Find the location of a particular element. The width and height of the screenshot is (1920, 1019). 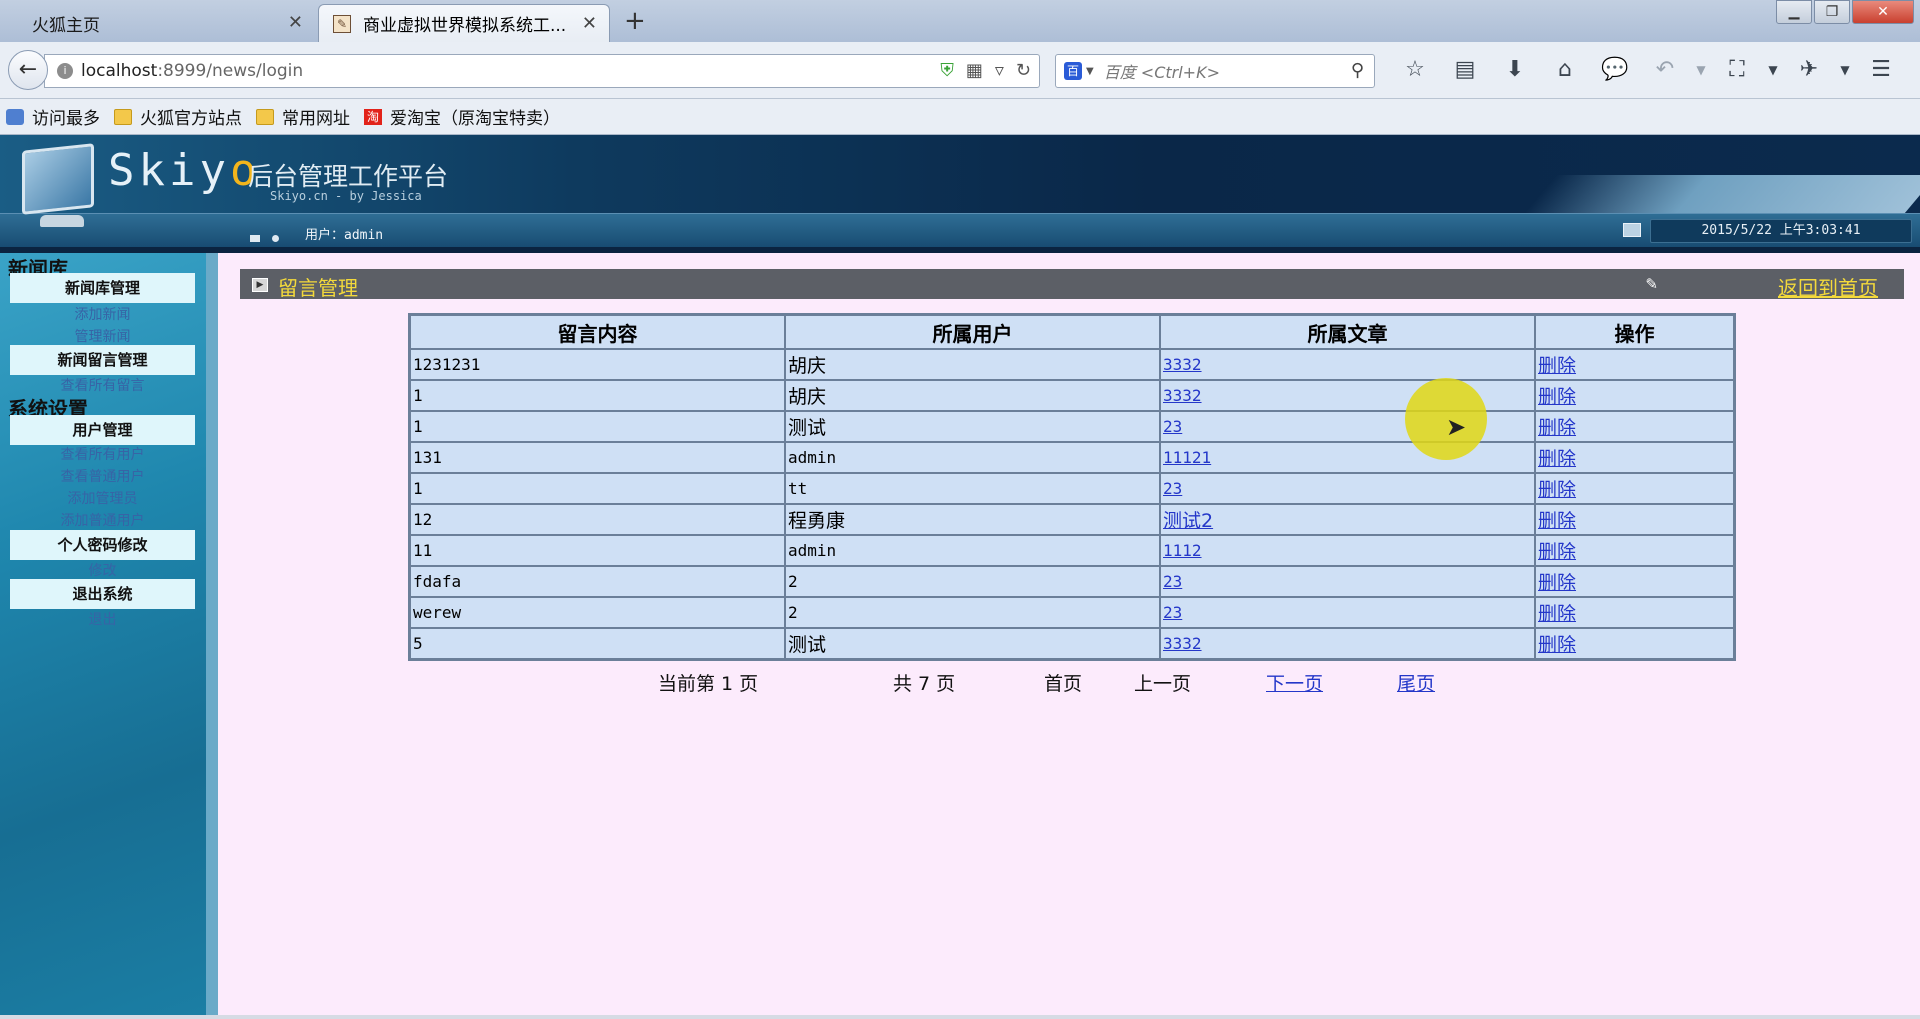

reload-icon: ↻ is located at coordinates (1023, 70).